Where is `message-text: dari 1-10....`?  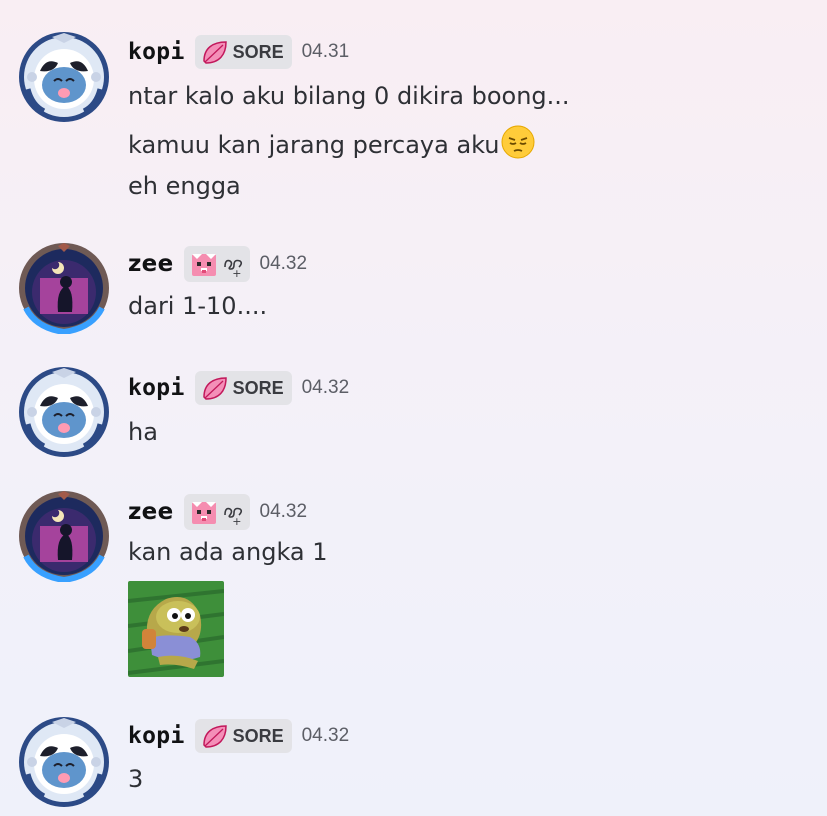
message-text: dari 1-10.... is located at coordinates (198, 306).